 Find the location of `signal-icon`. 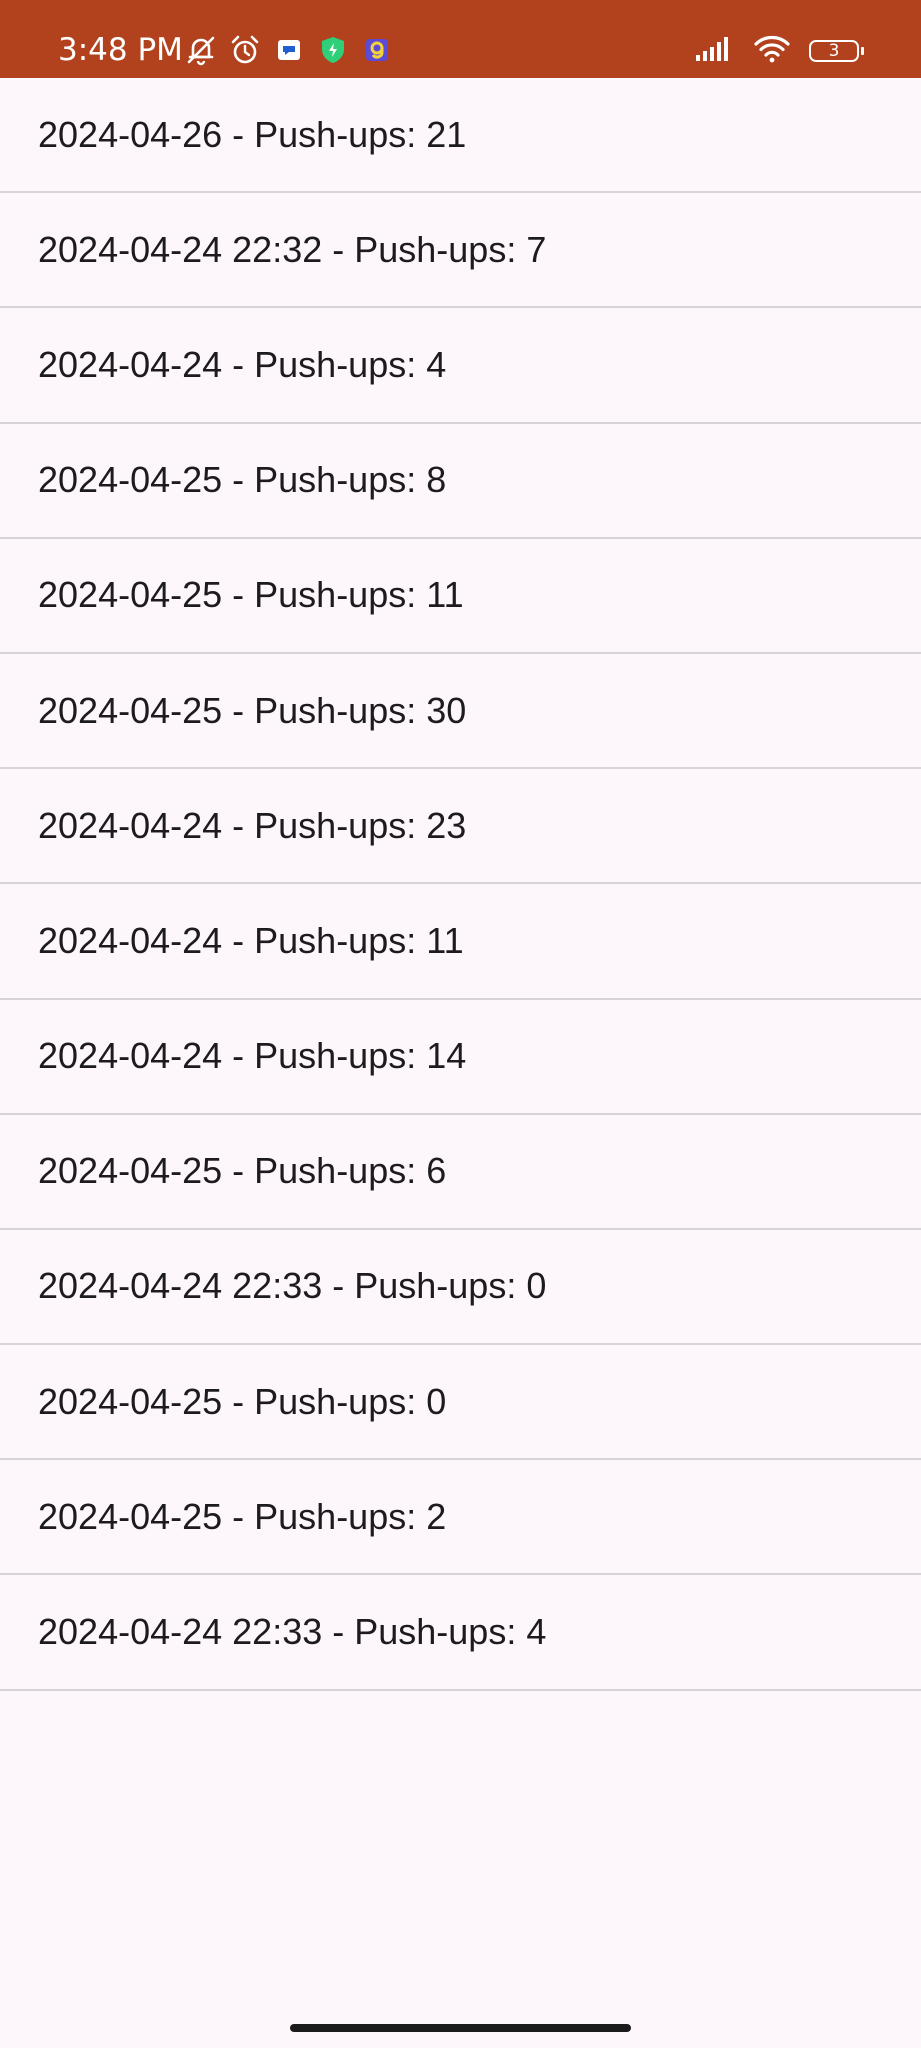

signal-icon is located at coordinates (715, 51).